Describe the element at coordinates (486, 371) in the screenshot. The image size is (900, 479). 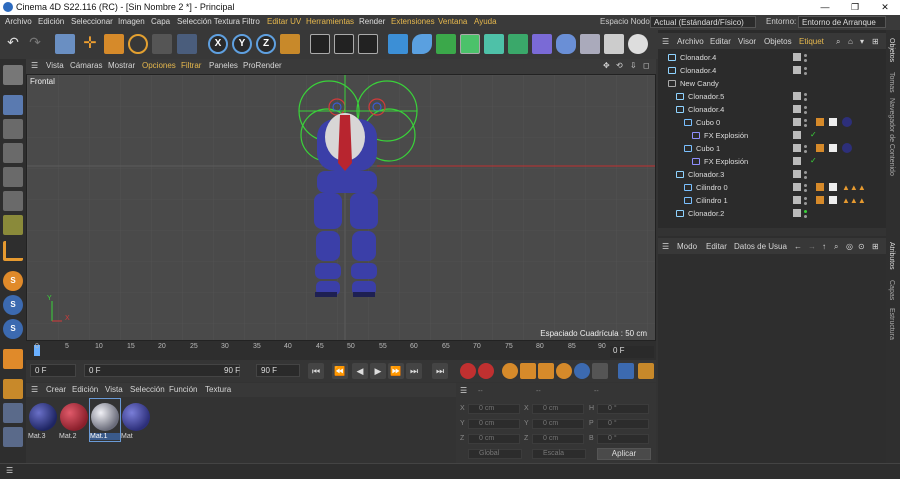
I see `autokey-icon` at that location.